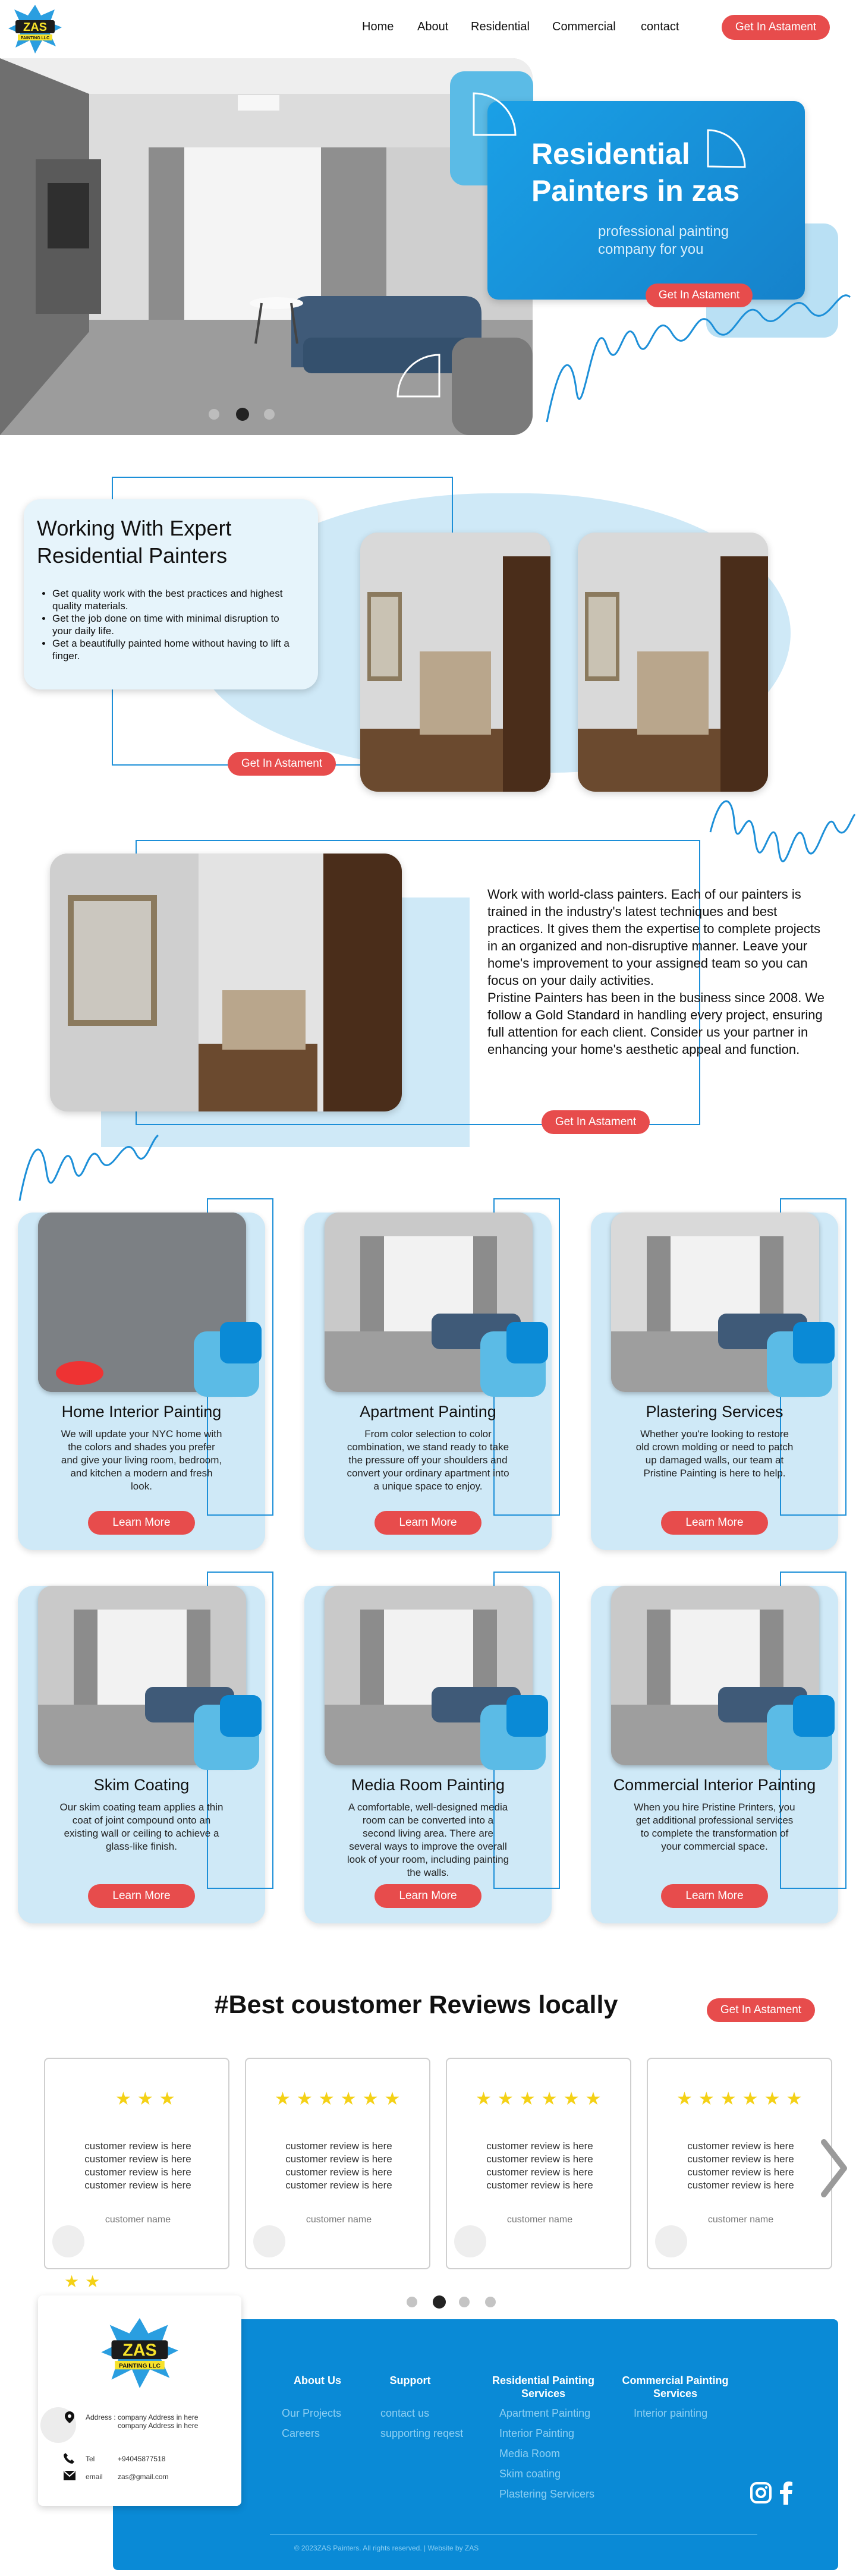  What do you see at coordinates (418, 376) in the screenshot?
I see `quarter-circle-outline-icon` at bounding box center [418, 376].